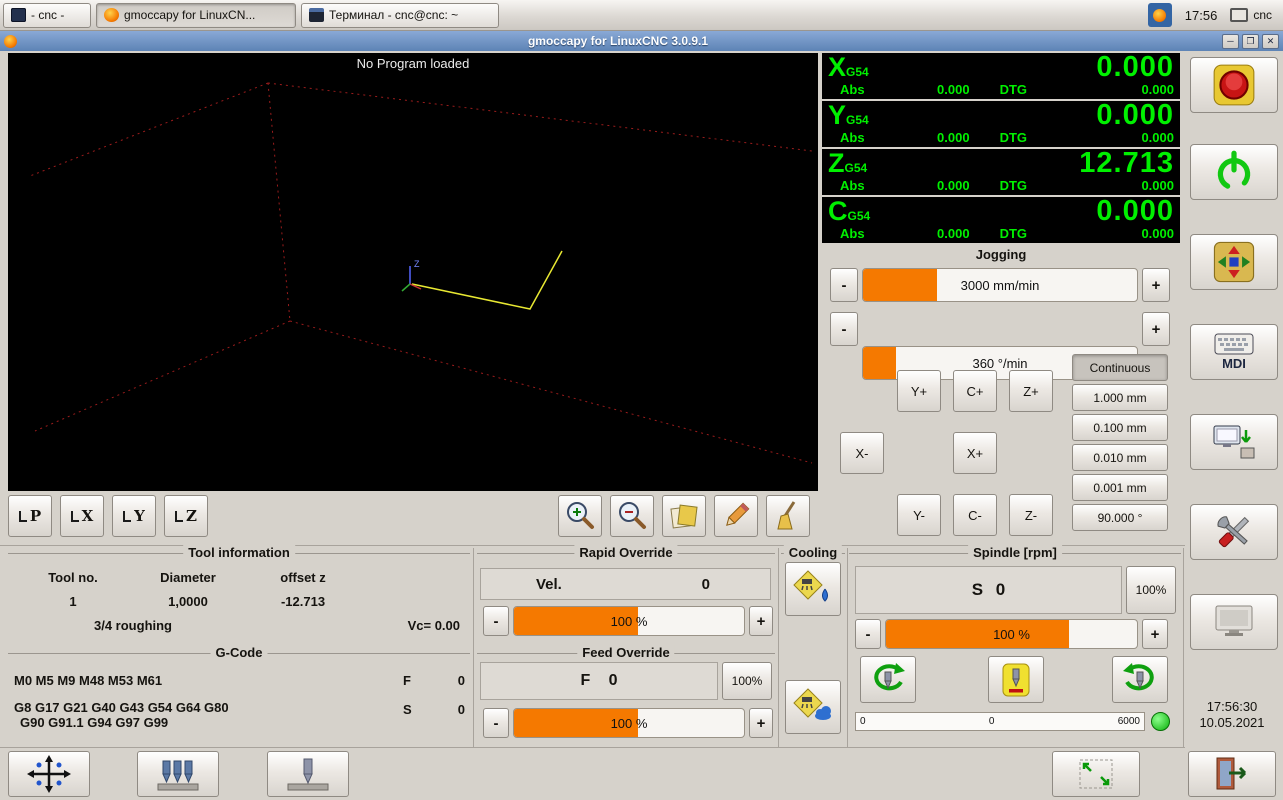 This screenshot has height=800, width=1283. I want to click on edit-gcode-button, so click(736, 516).